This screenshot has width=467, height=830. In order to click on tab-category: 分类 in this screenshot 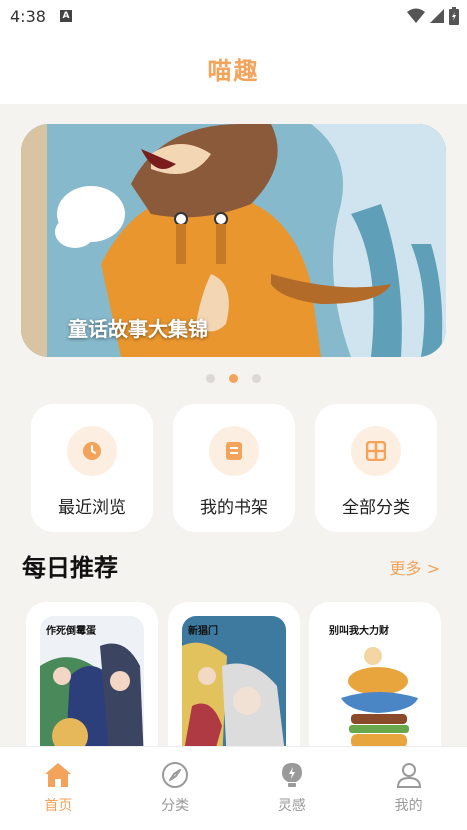, I will do `click(175, 788)`.